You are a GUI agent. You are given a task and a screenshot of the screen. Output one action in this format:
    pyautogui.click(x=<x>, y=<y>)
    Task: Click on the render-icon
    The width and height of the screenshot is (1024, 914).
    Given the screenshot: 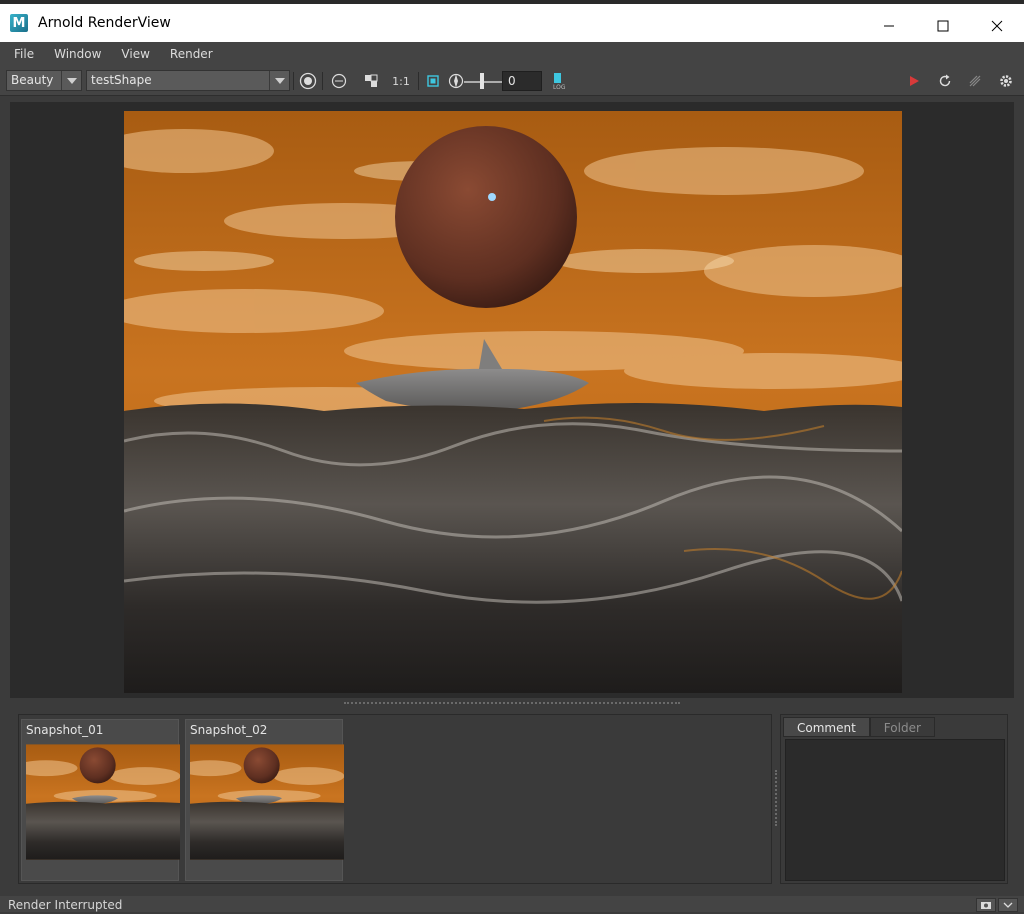 What is the action you would take?
    pyautogui.click(x=914, y=81)
    